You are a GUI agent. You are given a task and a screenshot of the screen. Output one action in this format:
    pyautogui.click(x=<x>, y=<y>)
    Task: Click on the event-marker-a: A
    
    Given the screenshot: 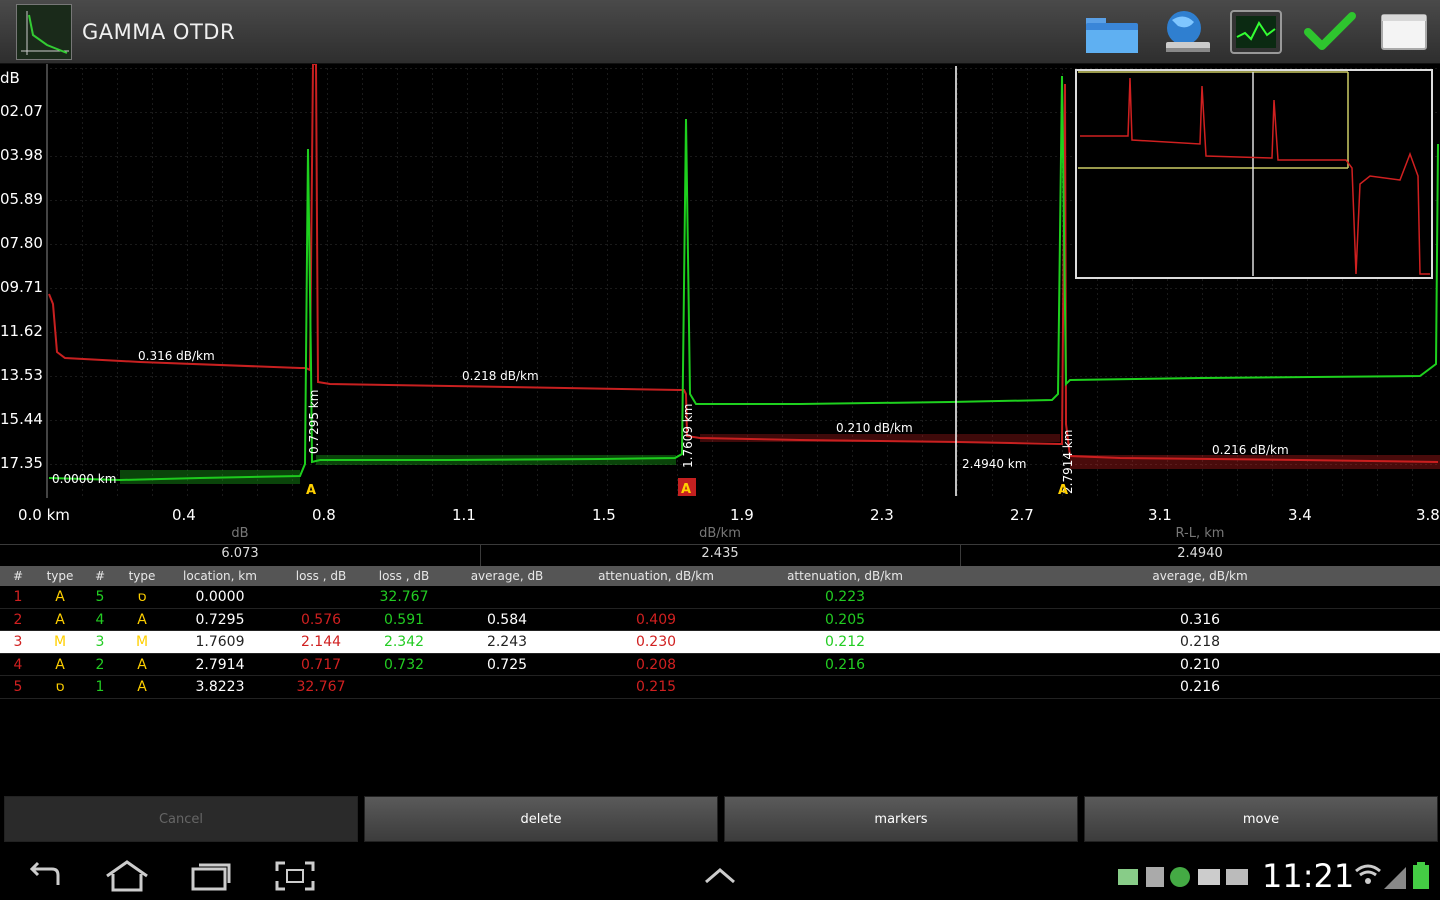 What is the action you would take?
    pyautogui.click(x=311, y=490)
    